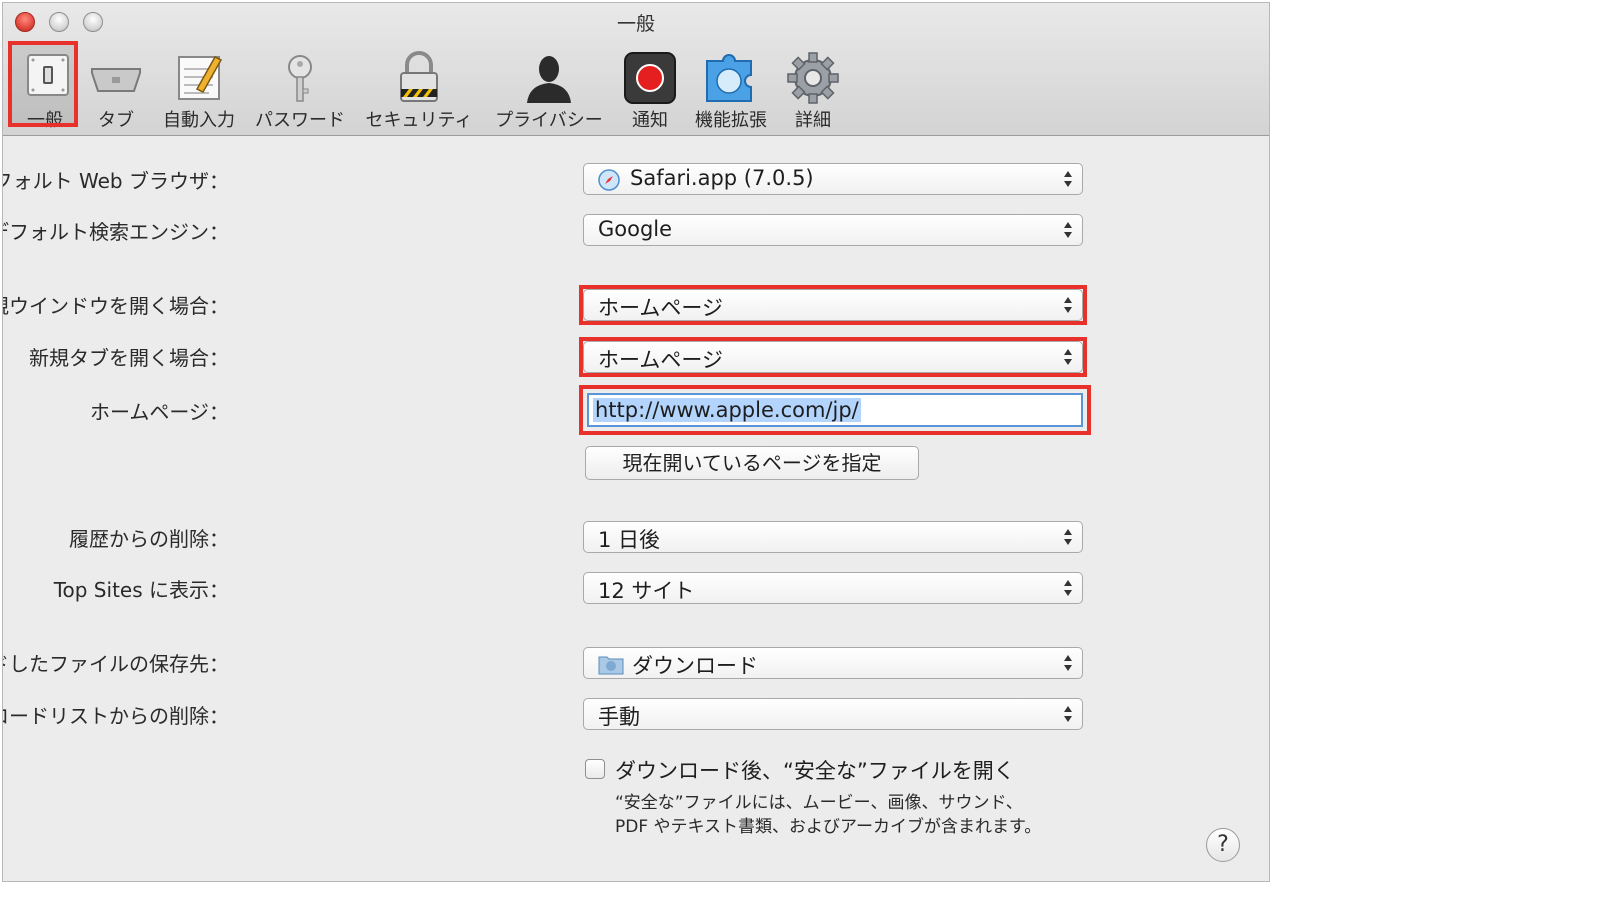 The width and height of the screenshot is (1600, 900). What do you see at coordinates (116, 181) in the screenshot?
I see `default-browser-label: デフォルト Web ブラウザ：` at bounding box center [116, 181].